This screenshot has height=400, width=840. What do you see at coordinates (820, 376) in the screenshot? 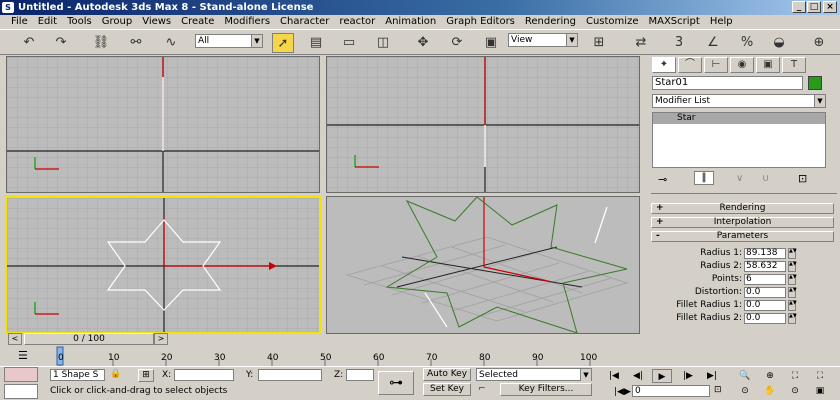
I see `zoom-extents-all-icon: ⛶` at bounding box center [820, 376].